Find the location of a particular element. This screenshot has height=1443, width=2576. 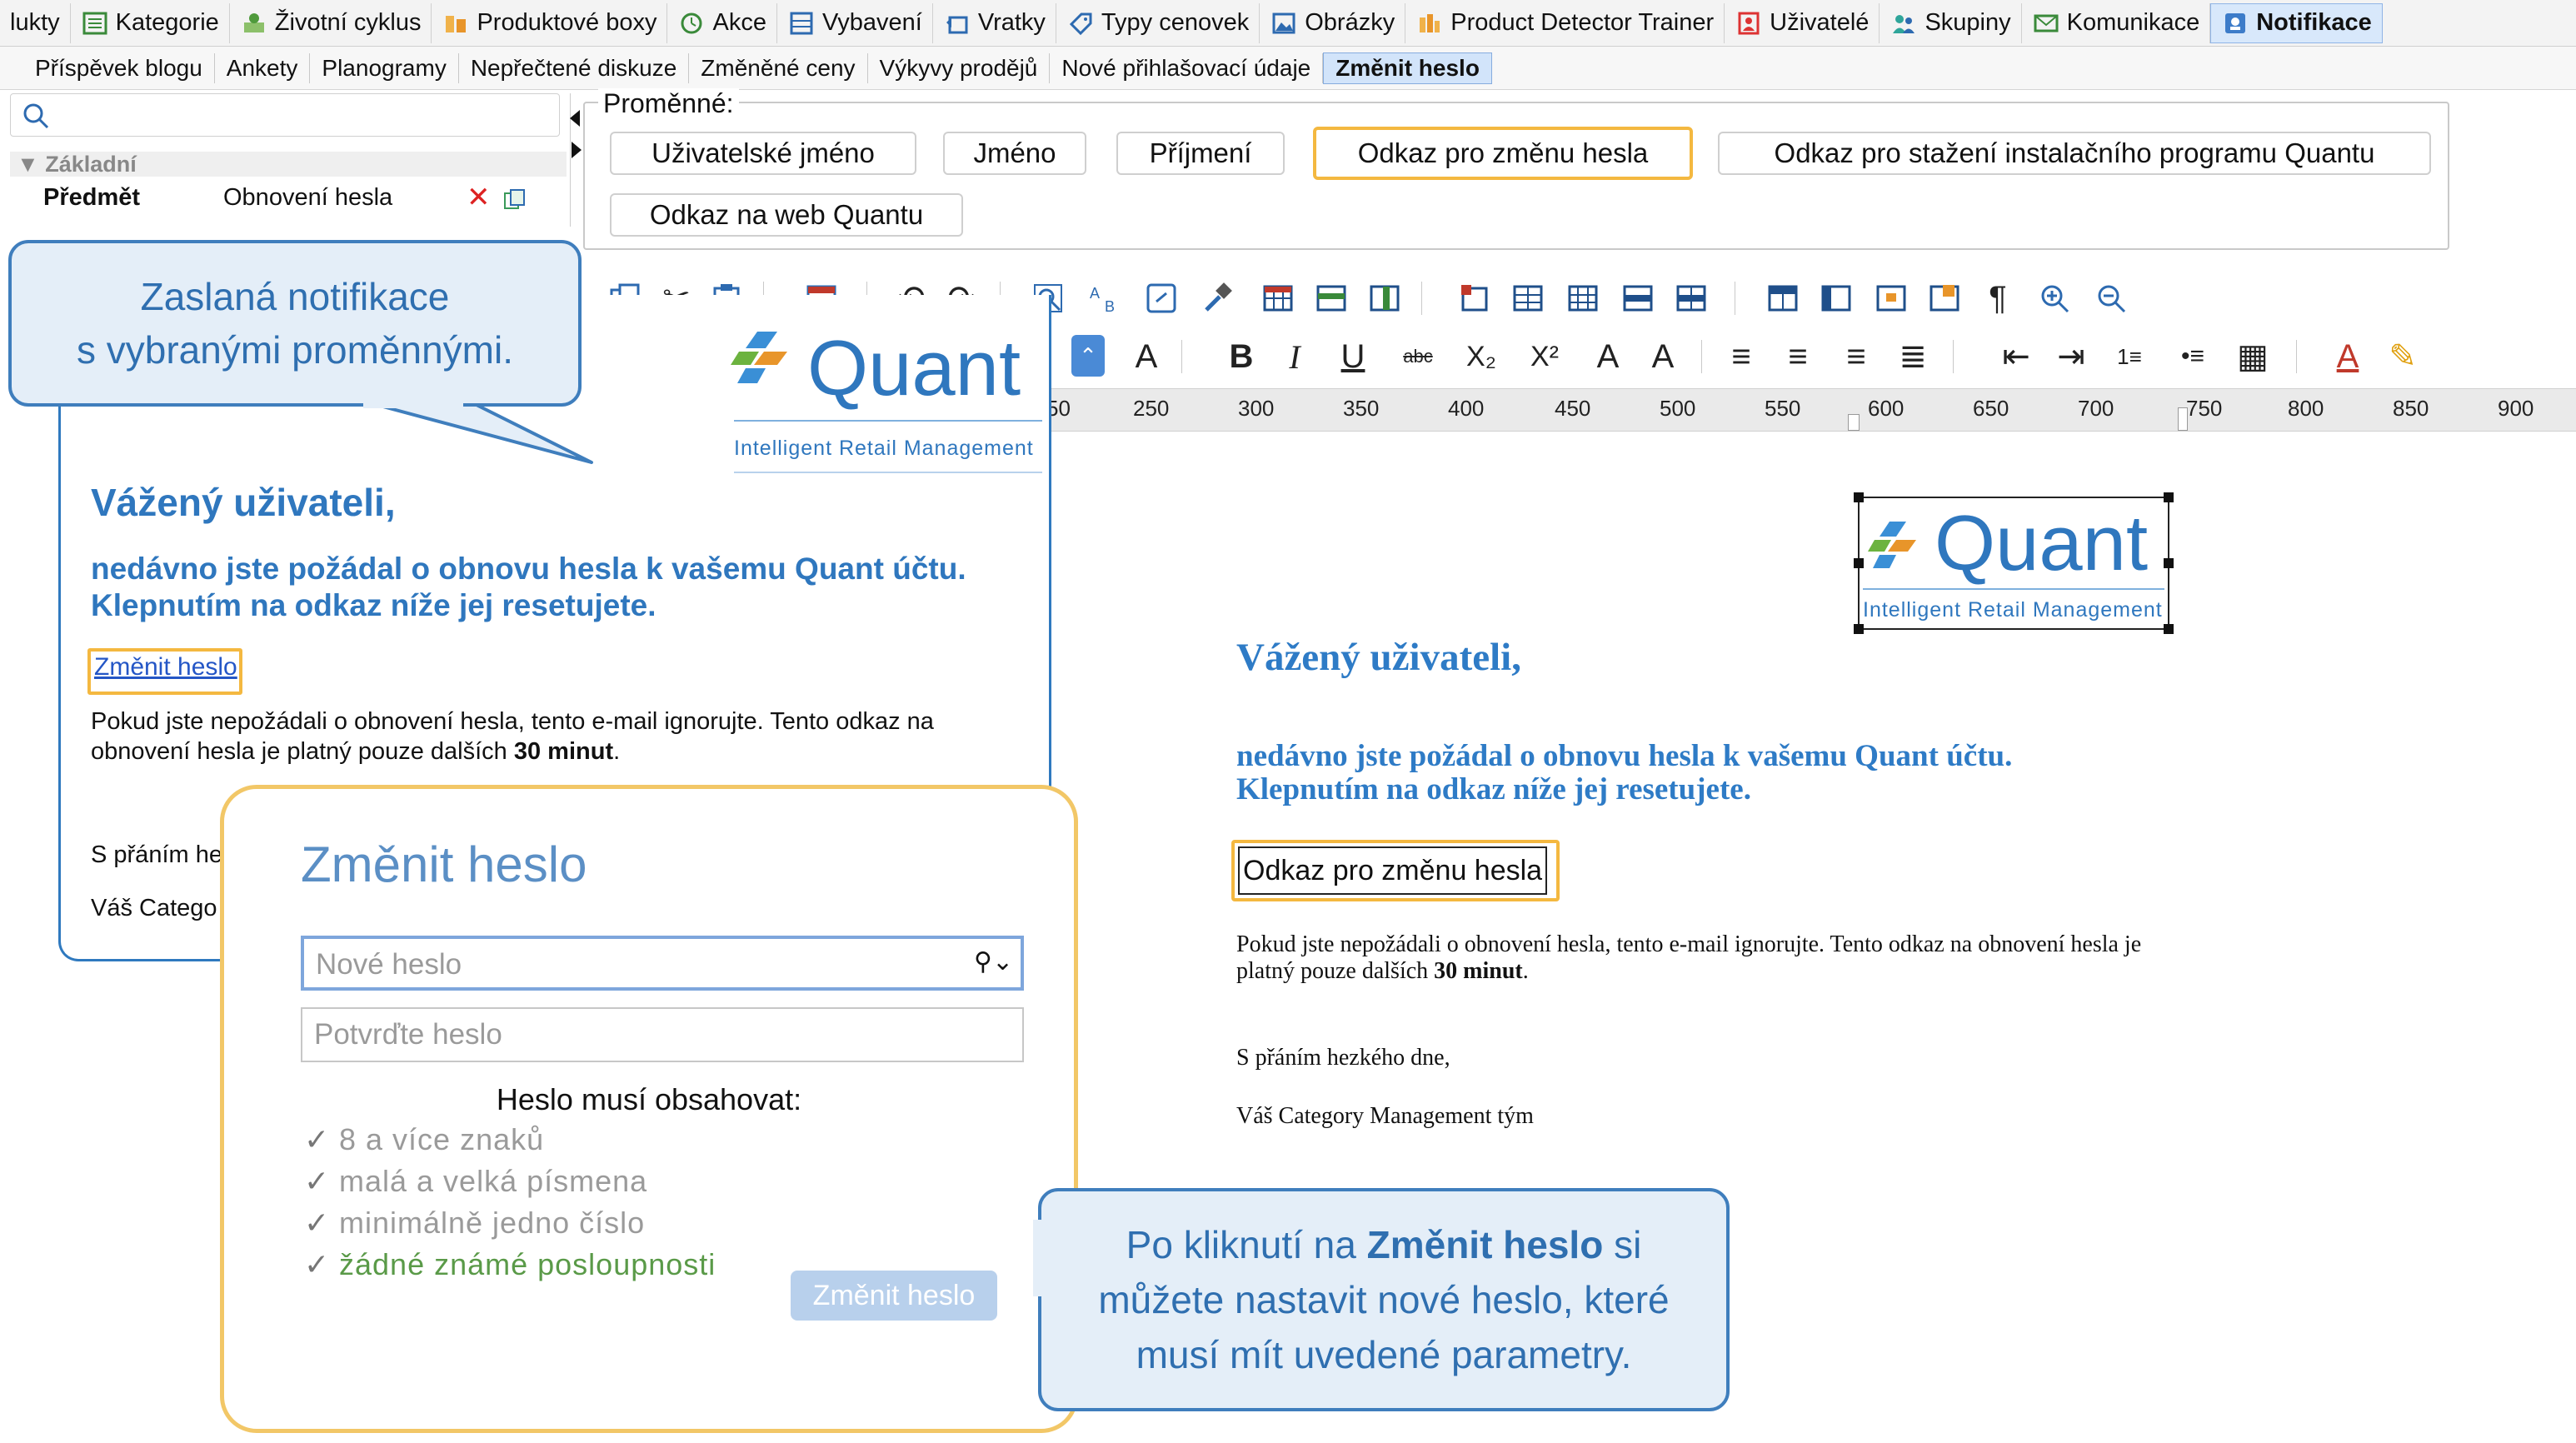

callout-line: s vybranými proměnnými. is located at coordinates (295, 350).